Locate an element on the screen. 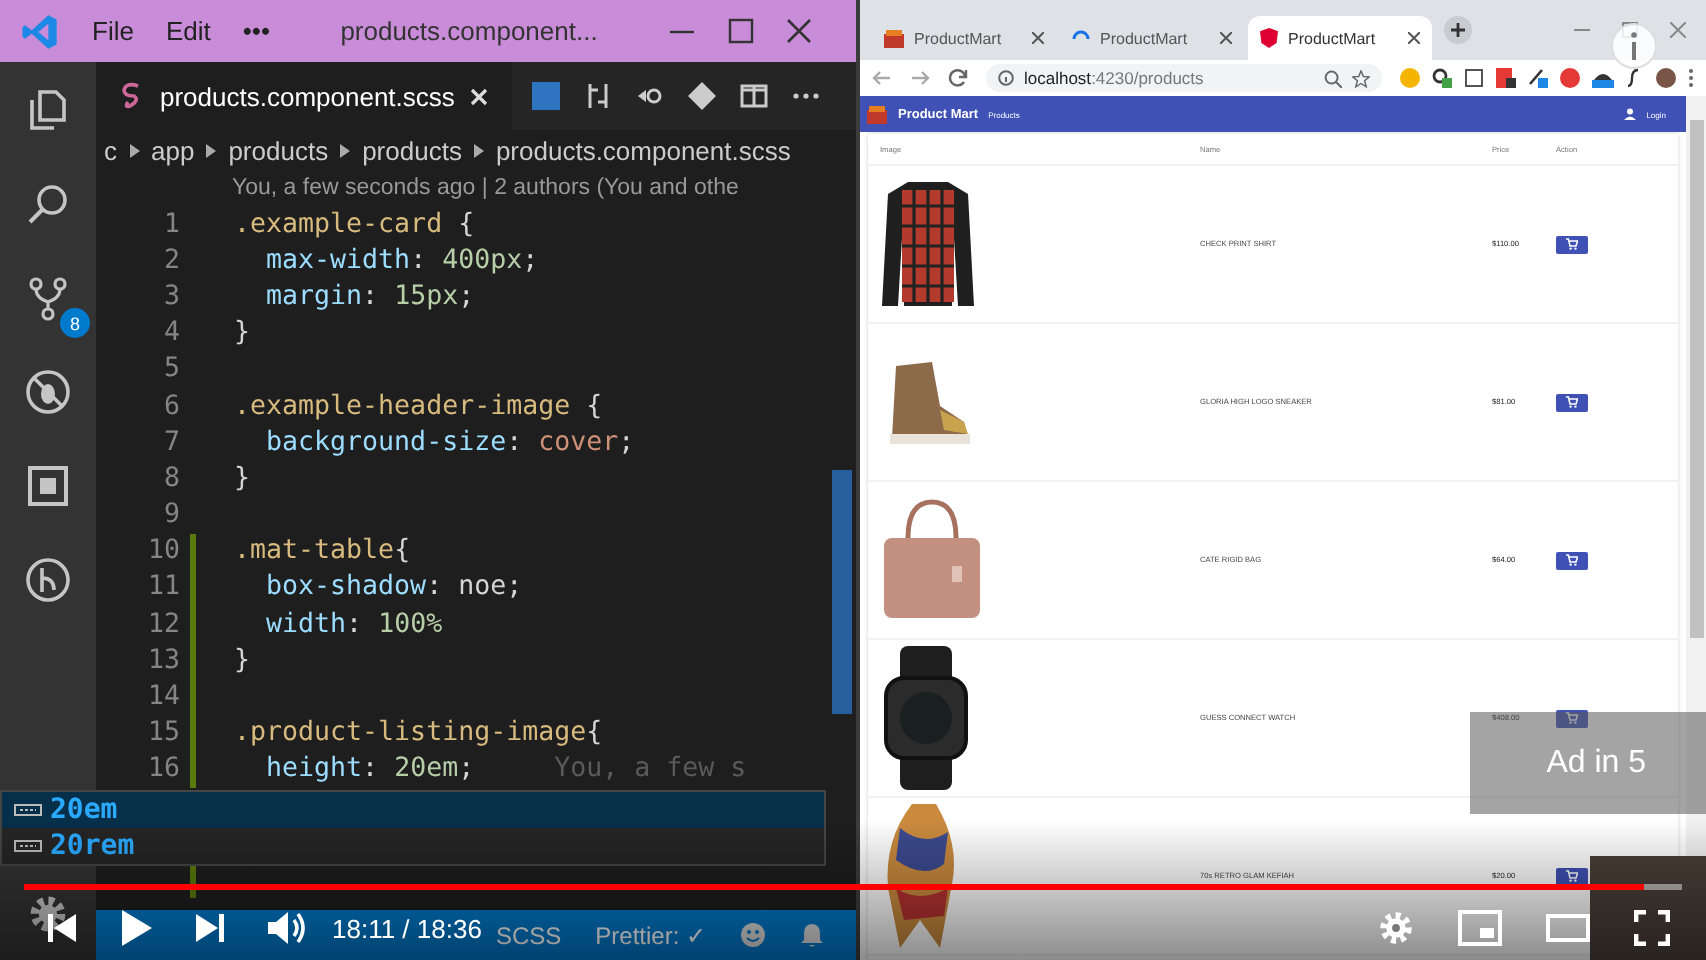  volume-icon is located at coordinates (288, 928).